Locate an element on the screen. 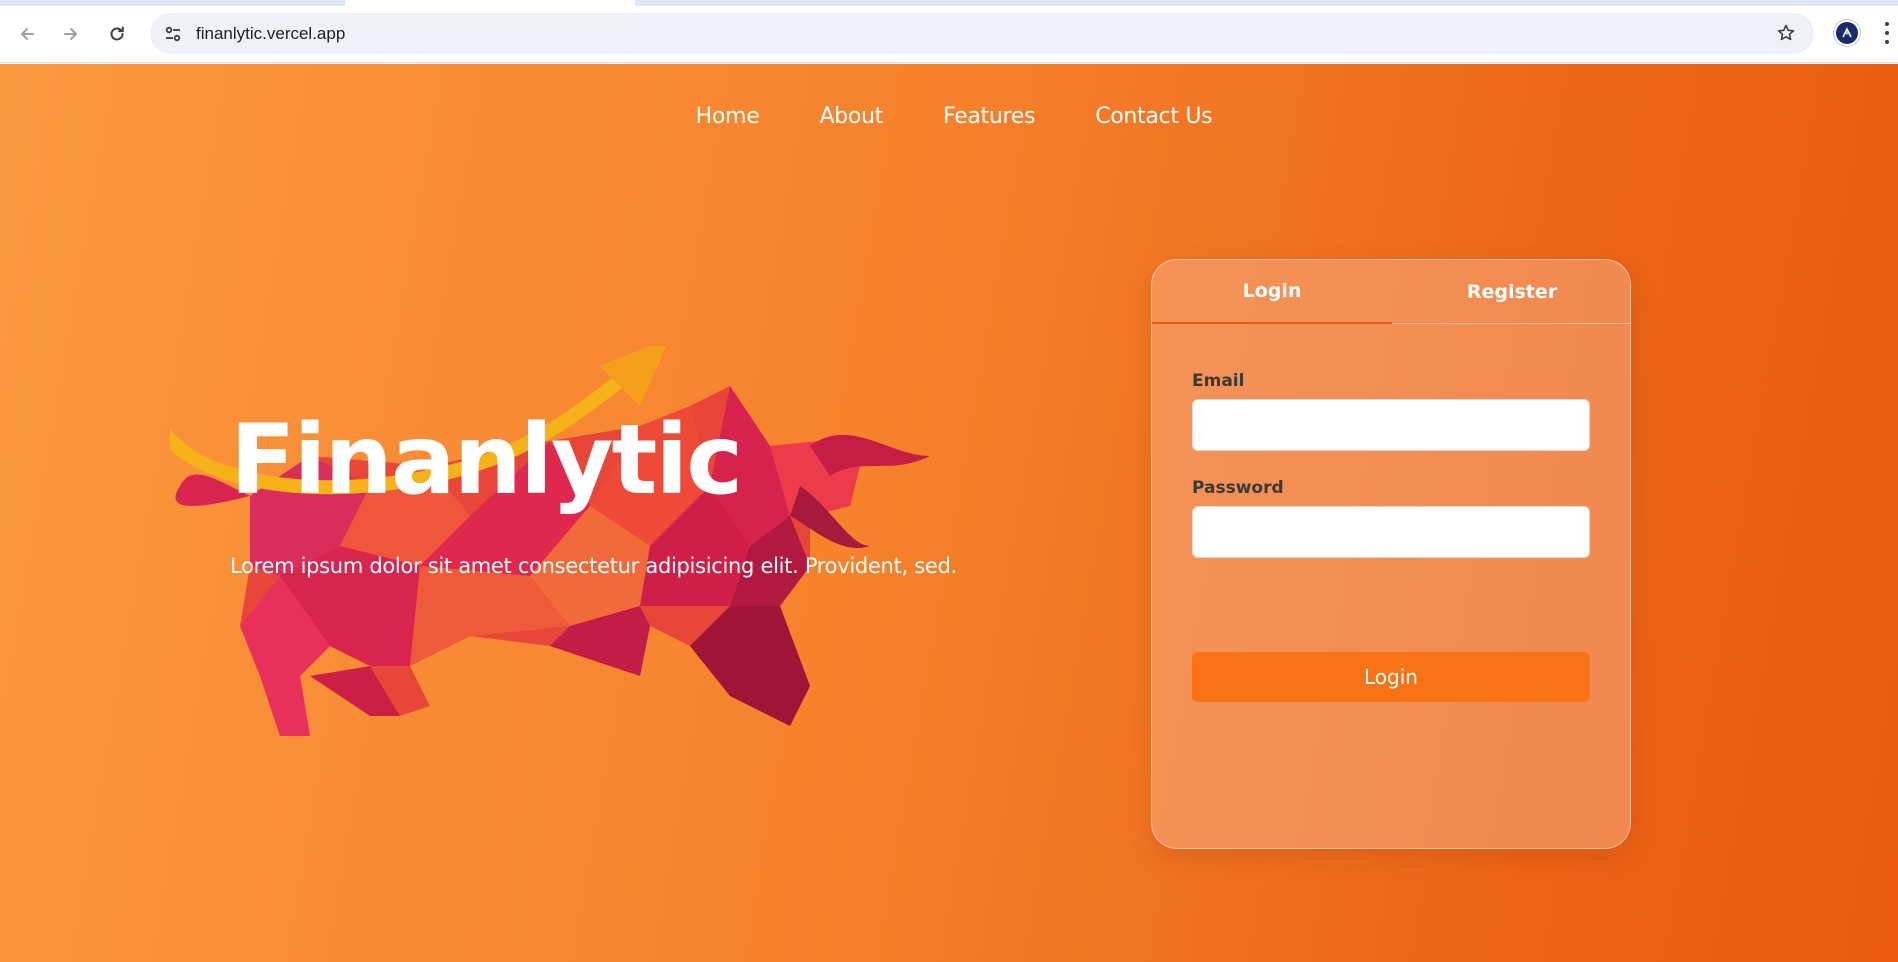  email-label: Email is located at coordinates (1218, 381).